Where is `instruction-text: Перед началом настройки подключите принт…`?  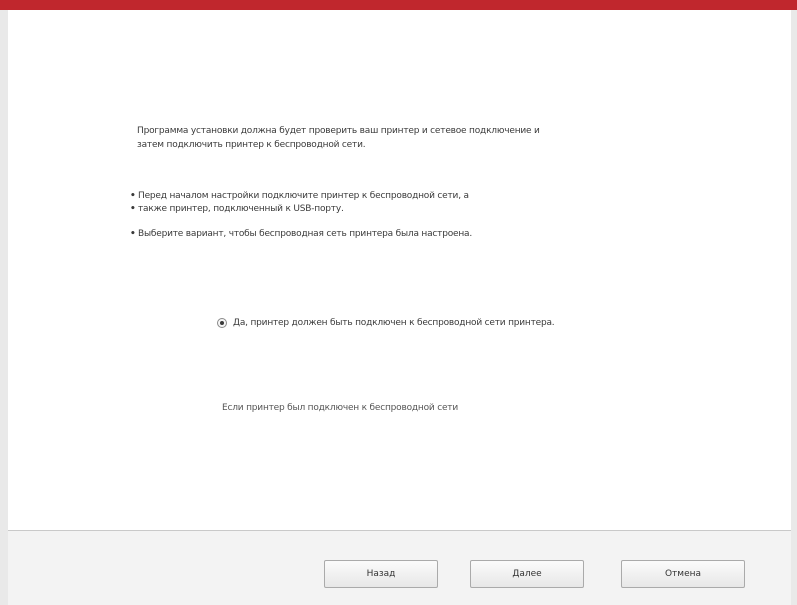
instruction-text: Перед началом настройки подключите принт… is located at coordinates (303, 196).